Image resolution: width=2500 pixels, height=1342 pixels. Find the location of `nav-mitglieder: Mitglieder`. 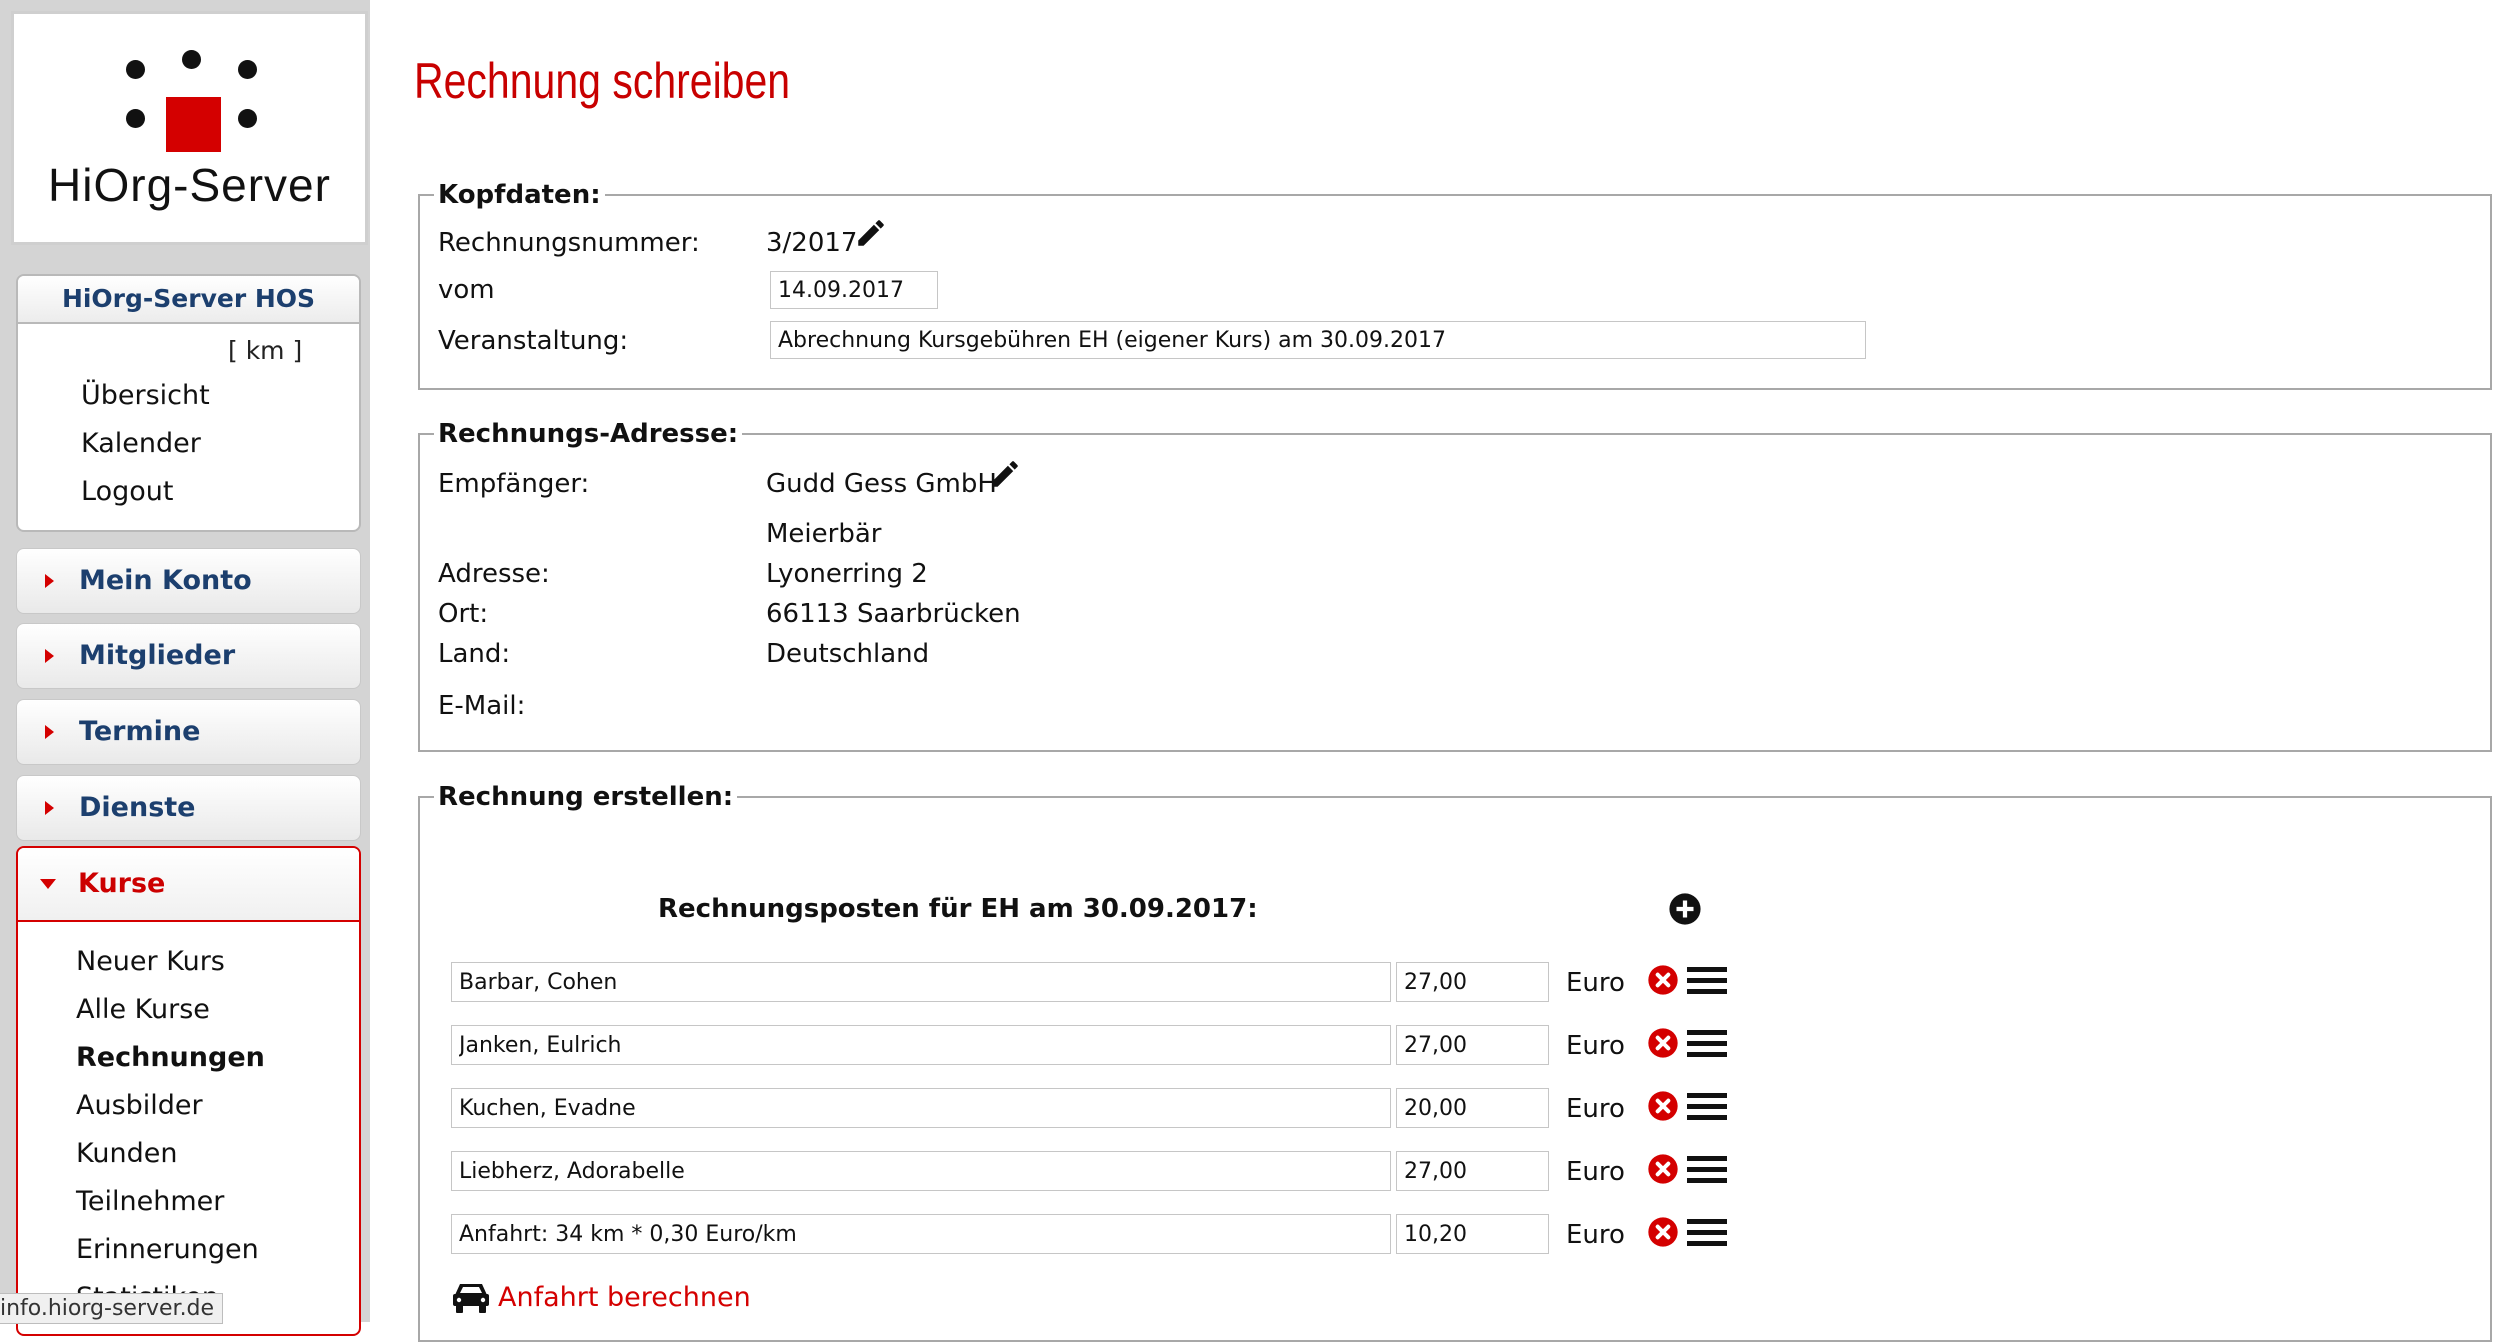

nav-mitglieder: Mitglieder is located at coordinates (188, 656).